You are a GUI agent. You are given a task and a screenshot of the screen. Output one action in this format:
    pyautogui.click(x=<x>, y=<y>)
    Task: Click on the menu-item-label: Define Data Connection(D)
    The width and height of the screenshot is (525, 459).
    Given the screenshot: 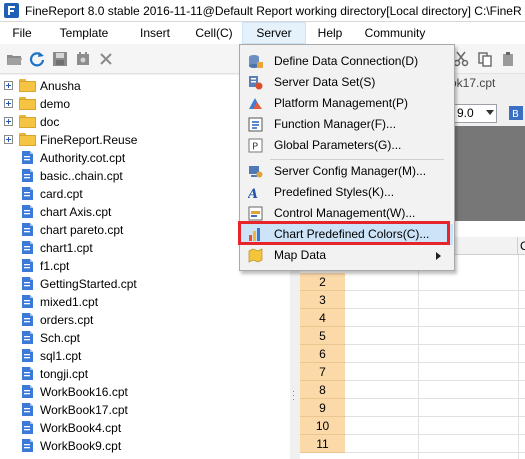 What is the action you would take?
    pyautogui.click(x=346, y=61)
    